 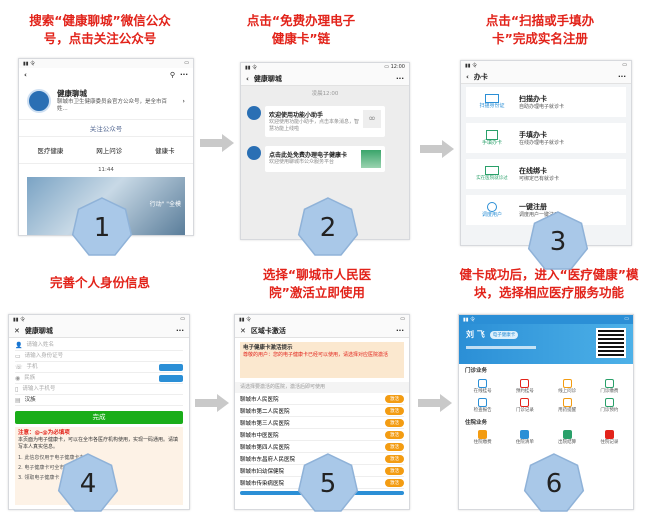 I want to click on step-marker-6: 6, so click(x=554, y=484).